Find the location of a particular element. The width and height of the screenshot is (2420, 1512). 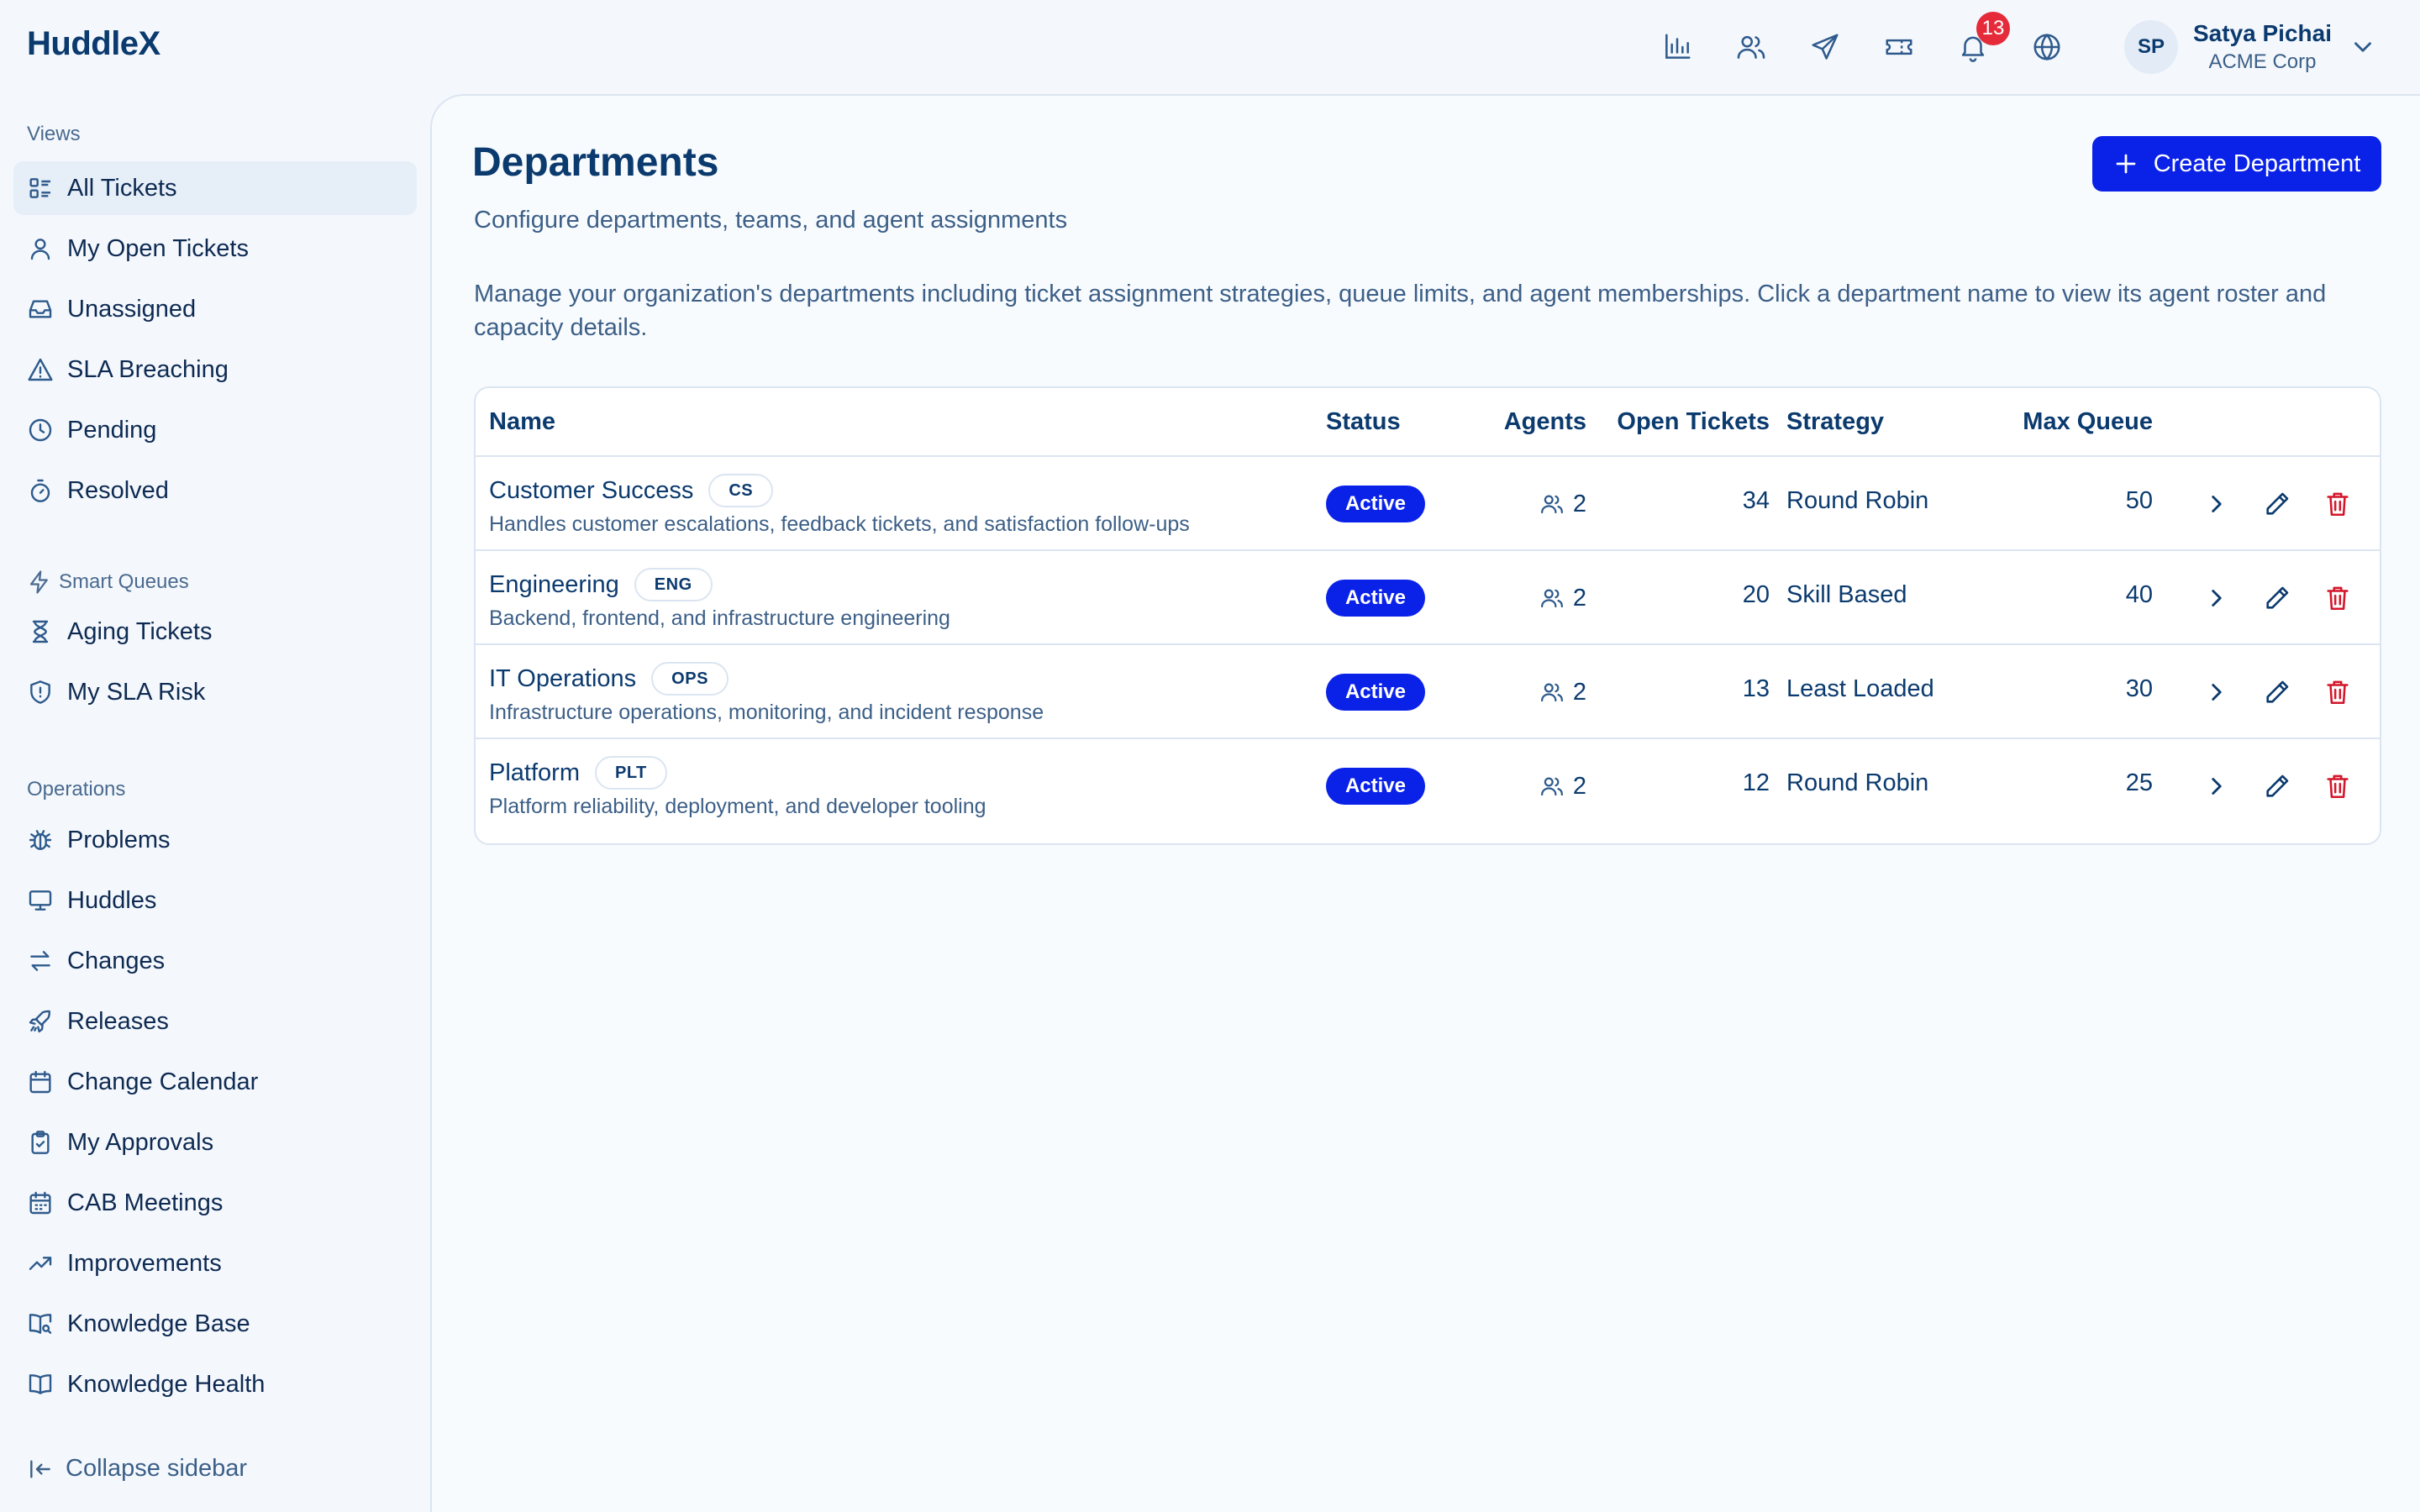

sidebar-item-pending: Pending is located at coordinates (215, 430).